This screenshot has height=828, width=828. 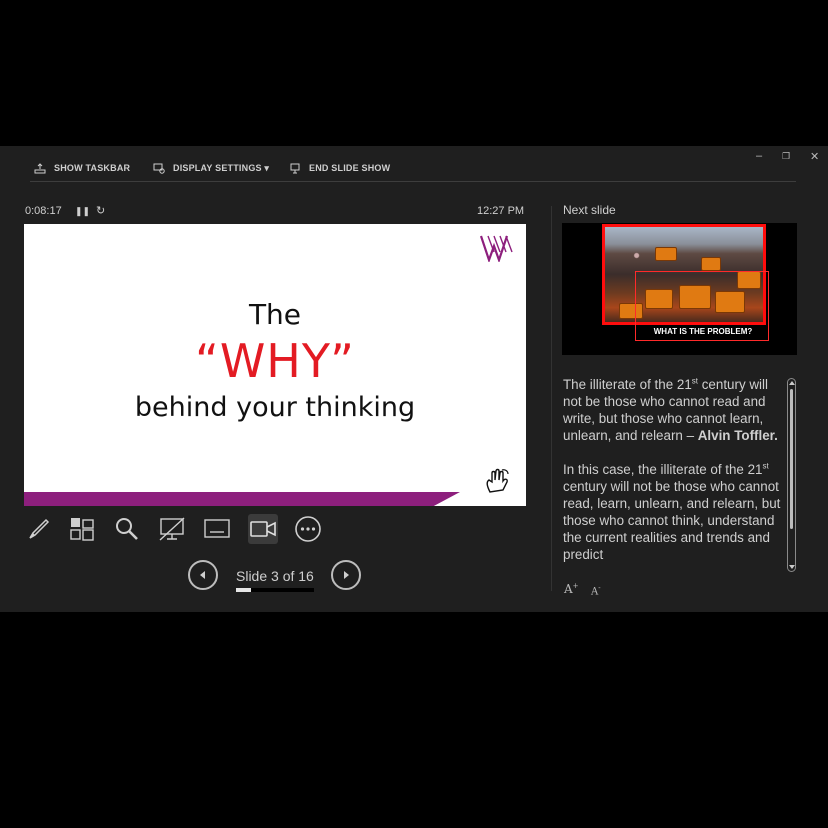 What do you see at coordinates (159, 168) in the screenshot?
I see `display-settings-icon` at bounding box center [159, 168].